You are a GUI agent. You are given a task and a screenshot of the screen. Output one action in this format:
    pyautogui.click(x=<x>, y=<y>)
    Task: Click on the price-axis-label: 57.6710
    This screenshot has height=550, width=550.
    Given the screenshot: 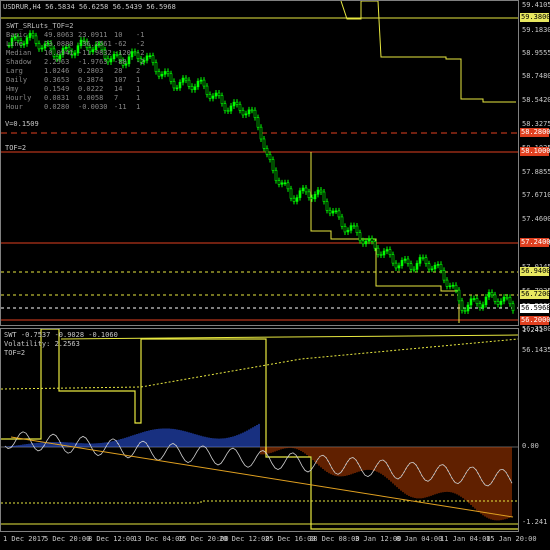 What is the action you would take?
    pyautogui.click(x=536, y=195)
    